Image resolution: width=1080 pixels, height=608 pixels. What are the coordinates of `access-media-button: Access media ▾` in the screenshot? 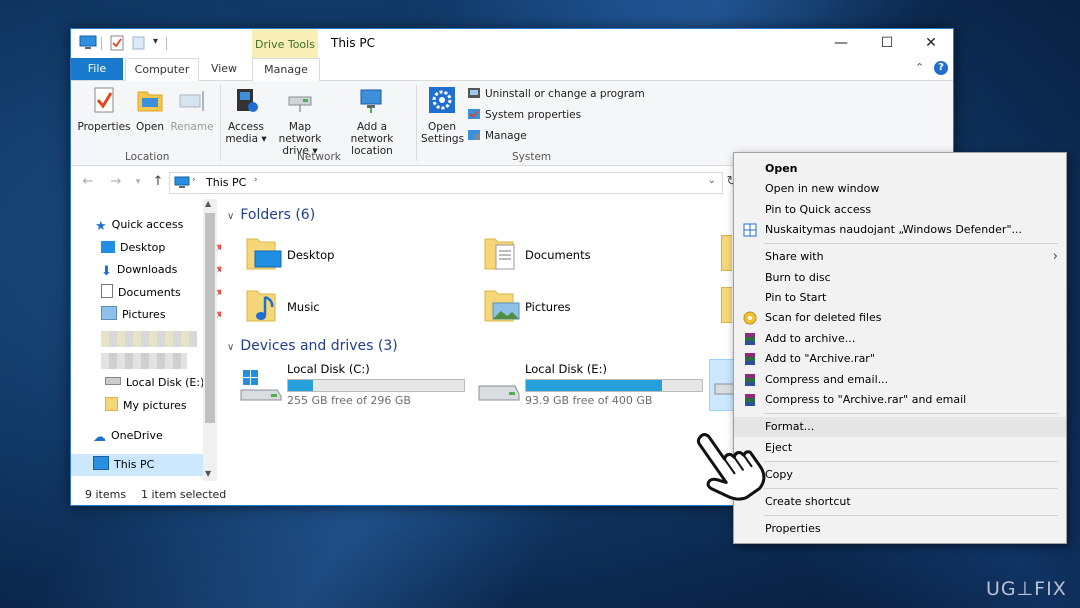 It's located at (246, 115).